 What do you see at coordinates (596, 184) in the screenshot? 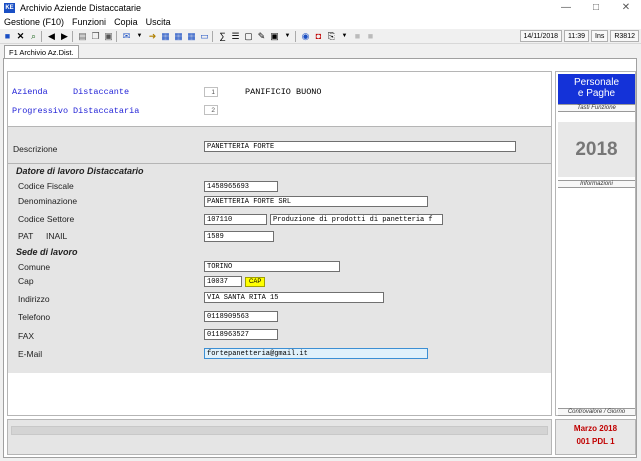
I see `informazioni-label: Informazioni` at bounding box center [596, 184].